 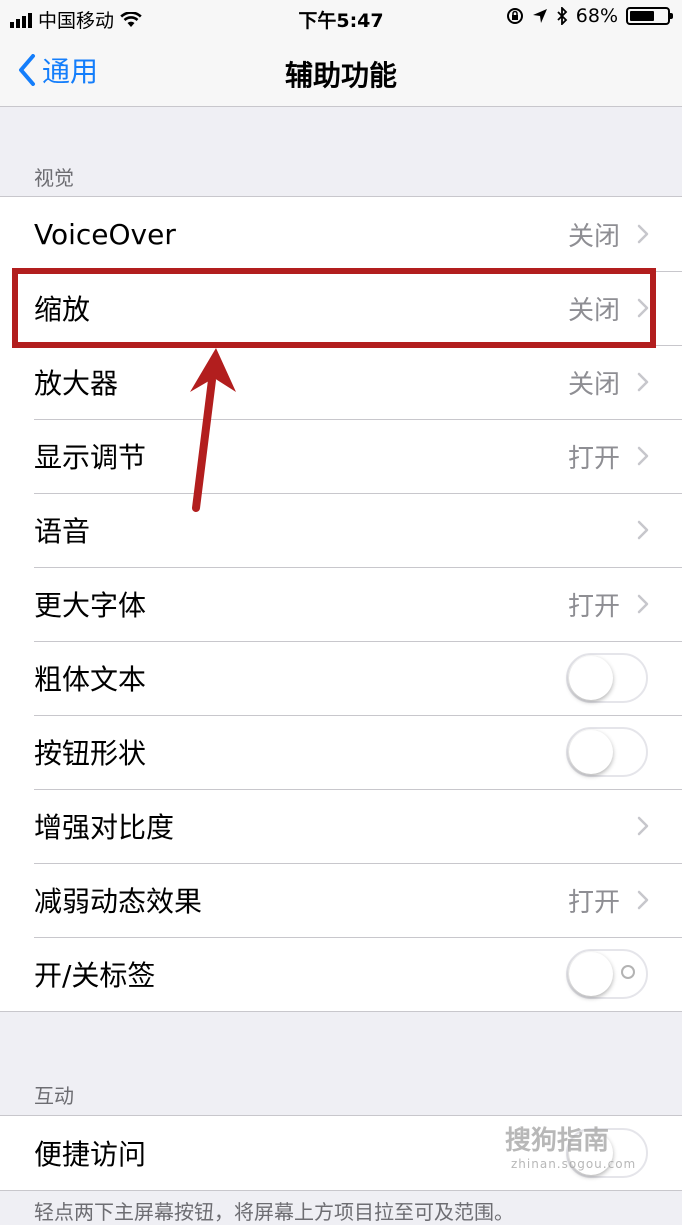 I want to click on settings-row: 更大字体 打开, so click(x=341, y=604).